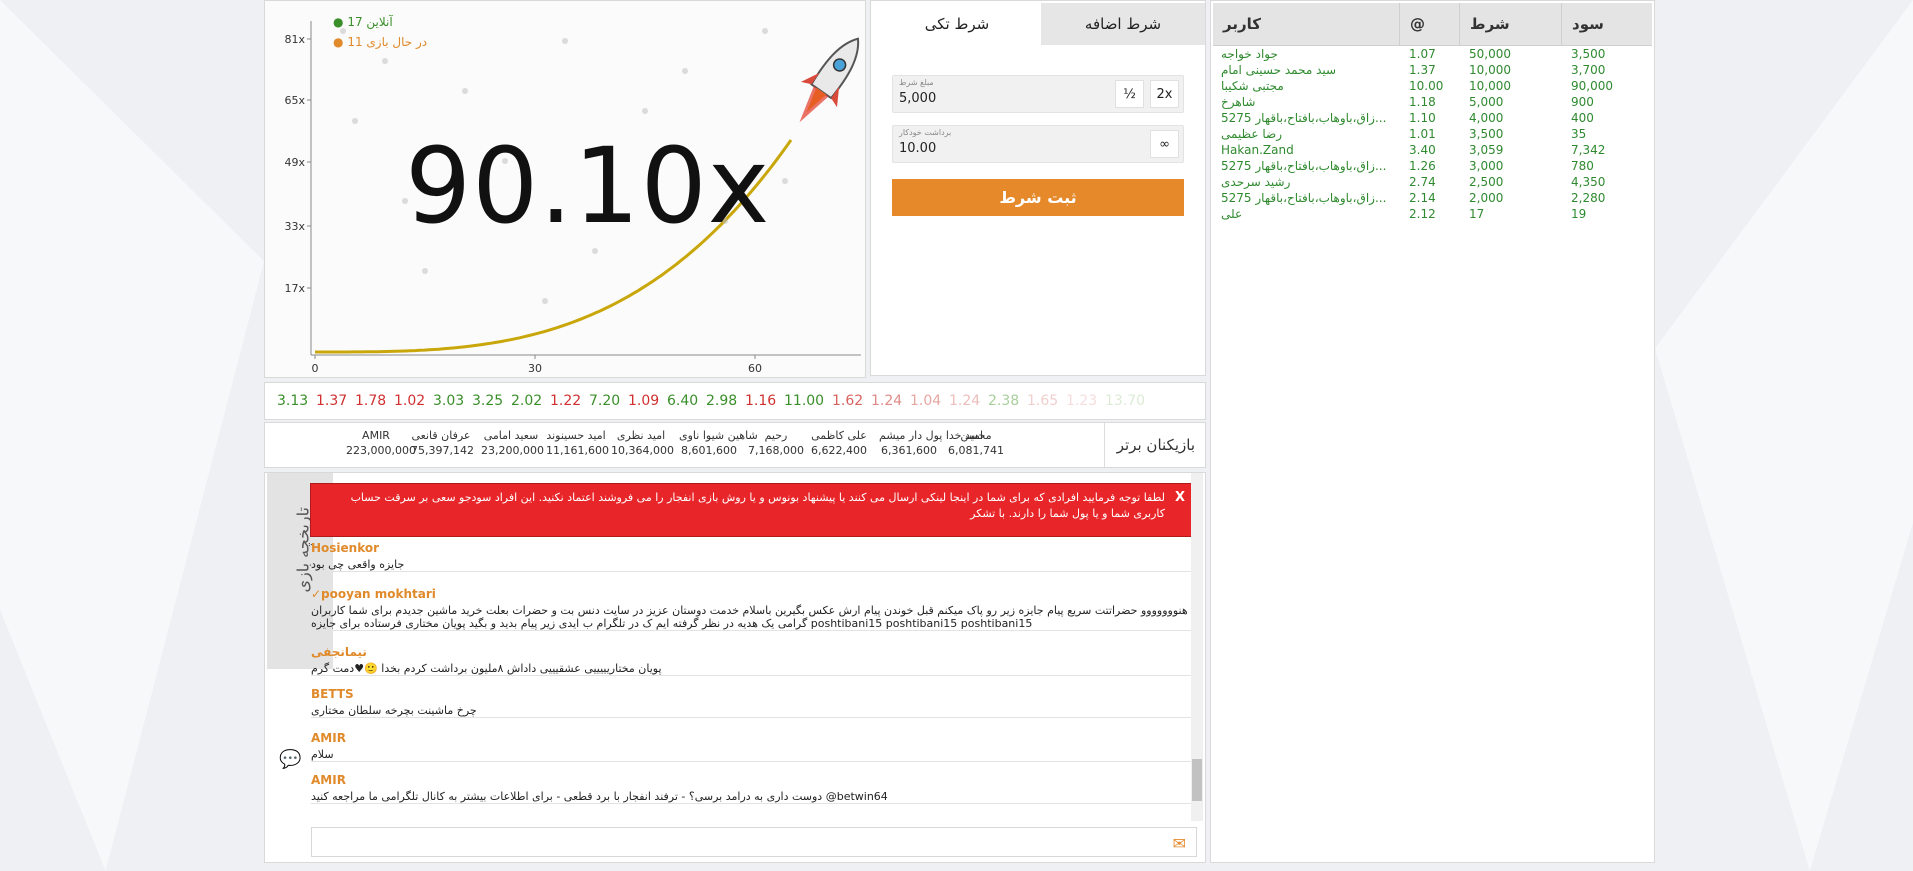 The image size is (1913, 871). What do you see at coordinates (709, 450) in the screenshot?
I see `top-player-amount: 8,601,600` at bounding box center [709, 450].